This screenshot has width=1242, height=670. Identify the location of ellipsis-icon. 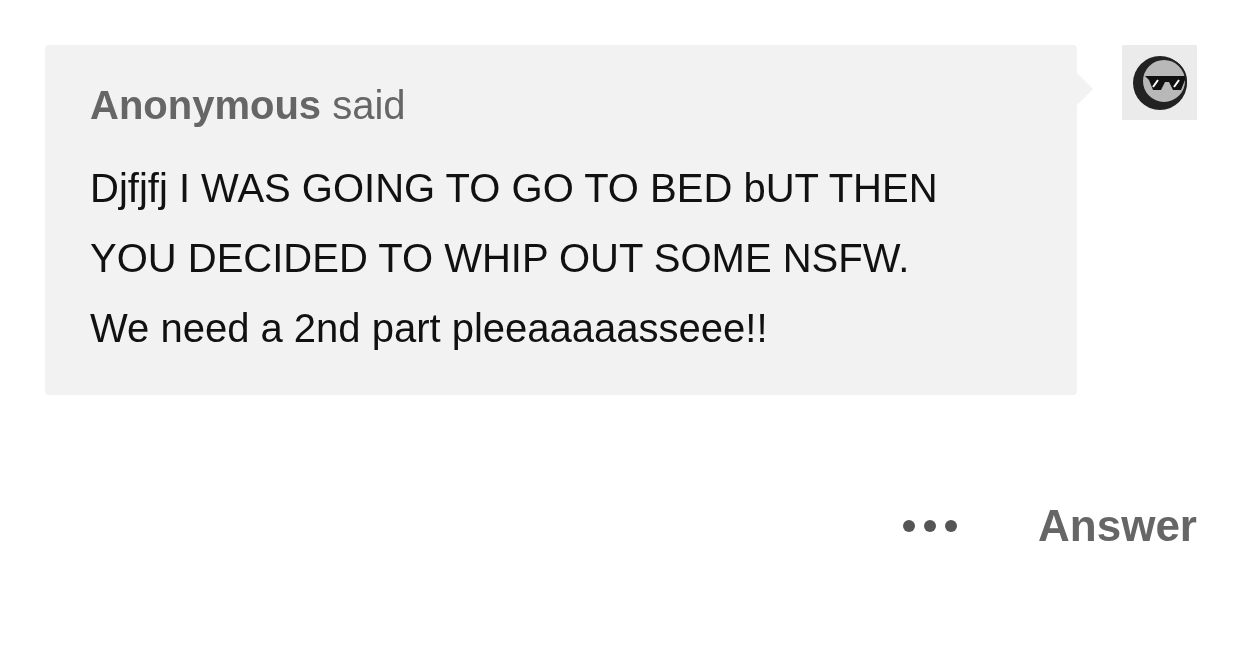
(930, 526).